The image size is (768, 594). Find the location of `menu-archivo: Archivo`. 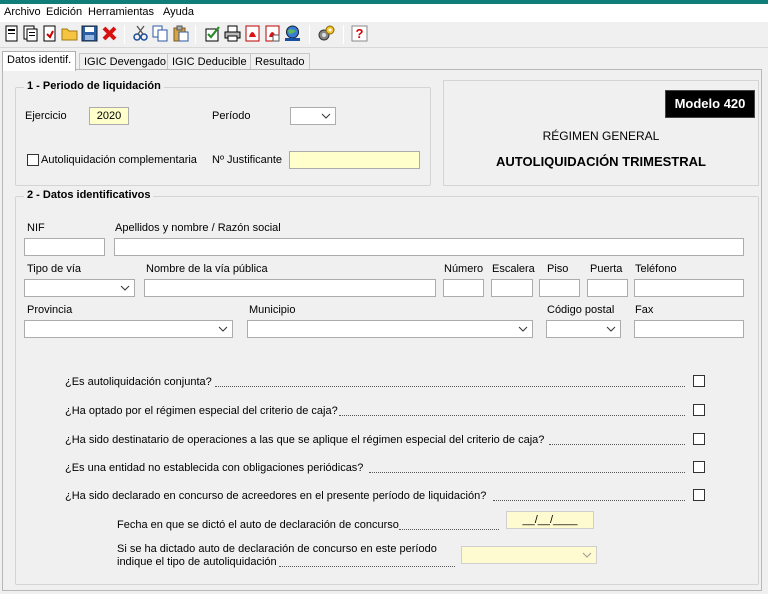

menu-archivo: Archivo is located at coordinates (22, 12).